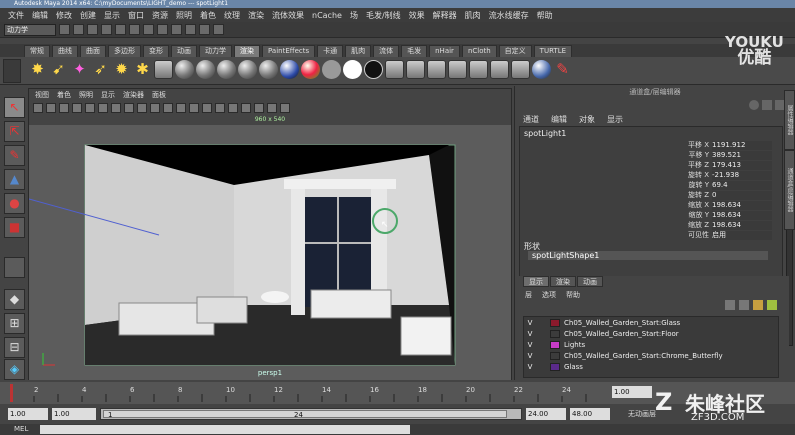 The width and height of the screenshot is (795, 435). What do you see at coordinates (632, 392) in the screenshot?
I see `current-time-field: 1.00` at bounding box center [632, 392].